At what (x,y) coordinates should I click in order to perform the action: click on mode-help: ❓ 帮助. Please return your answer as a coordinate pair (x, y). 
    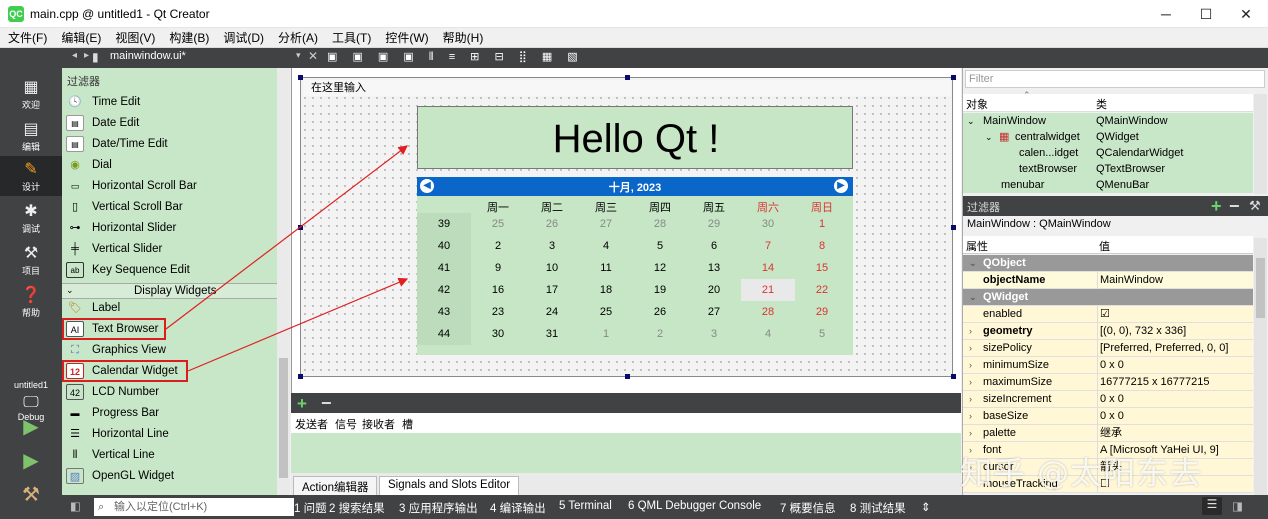
    Looking at the image, I should click on (31, 302).